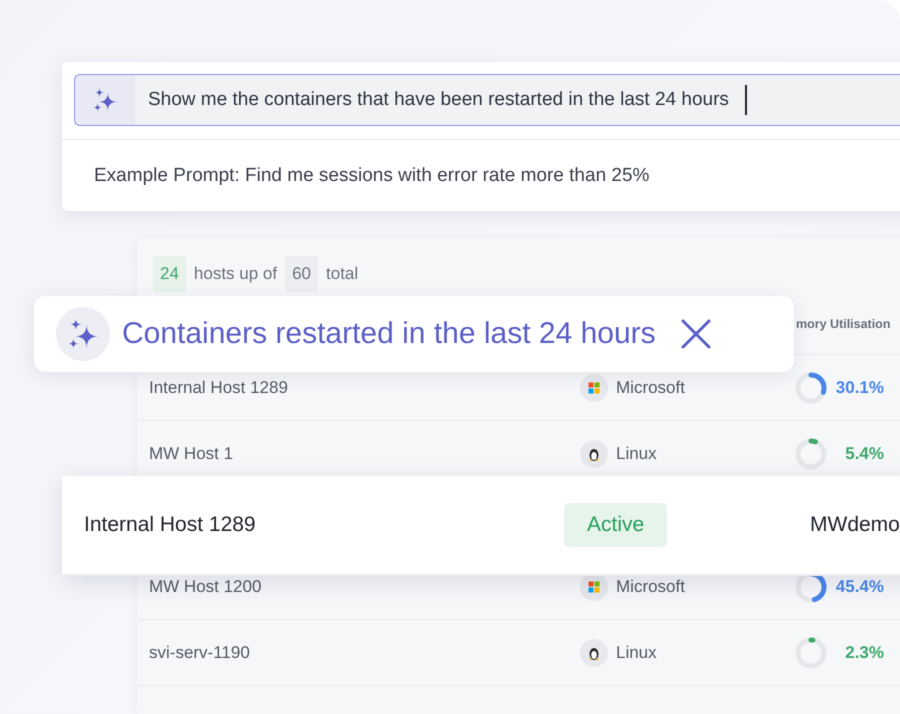 The image size is (900, 714). I want to click on hosts-up-count: 24, so click(169, 274).